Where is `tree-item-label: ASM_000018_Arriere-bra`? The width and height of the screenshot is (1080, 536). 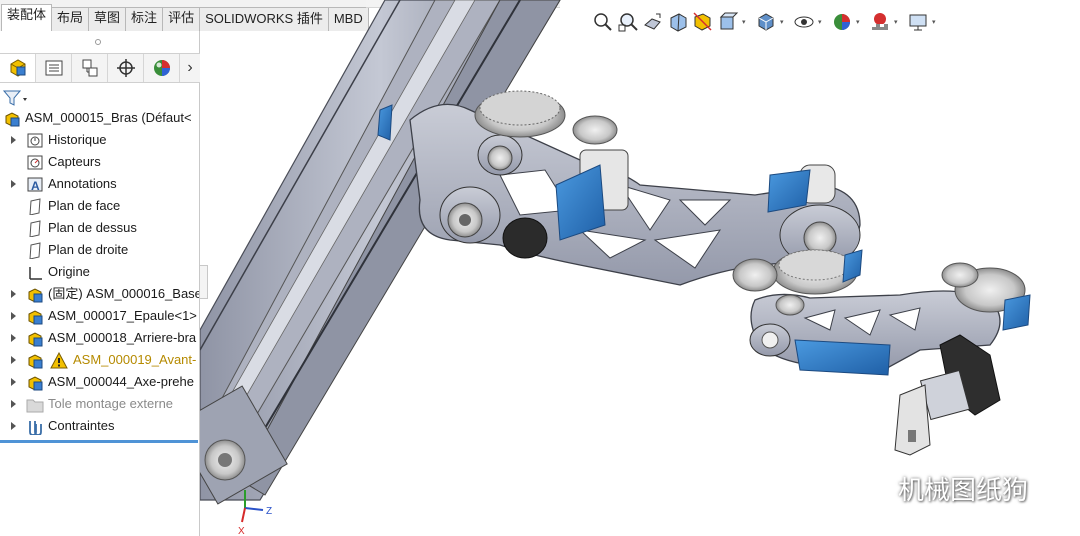 tree-item-label: ASM_000018_Arriere-bra is located at coordinates (122, 337).